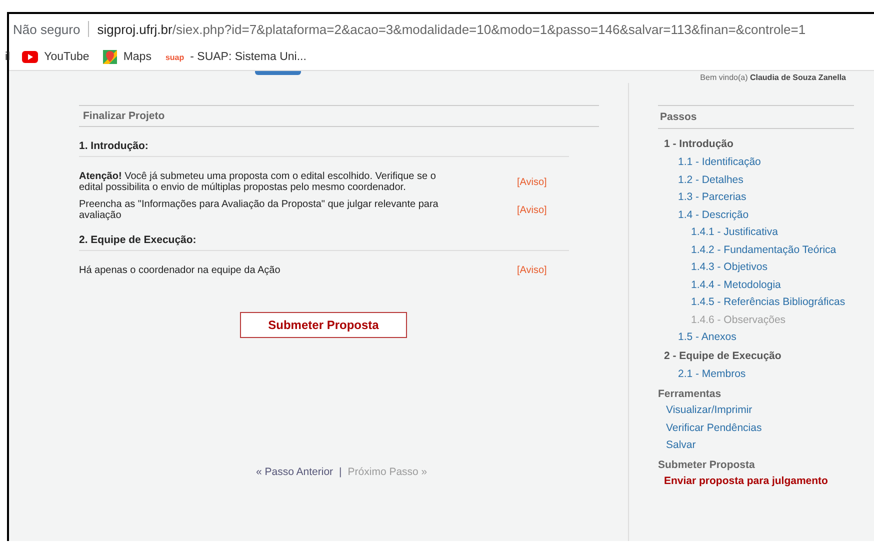 The image size is (874, 543). What do you see at coordinates (707, 465) in the screenshot?
I see `submit-heading: Submeter Proposta` at bounding box center [707, 465].